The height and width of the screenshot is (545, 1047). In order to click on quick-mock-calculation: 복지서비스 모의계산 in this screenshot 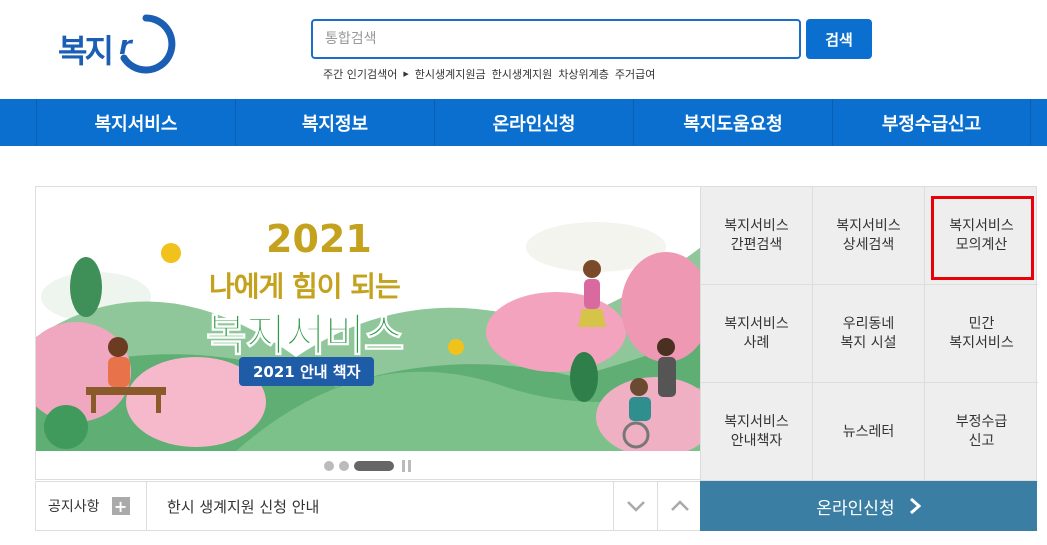, I will do `click(981, 236)`.